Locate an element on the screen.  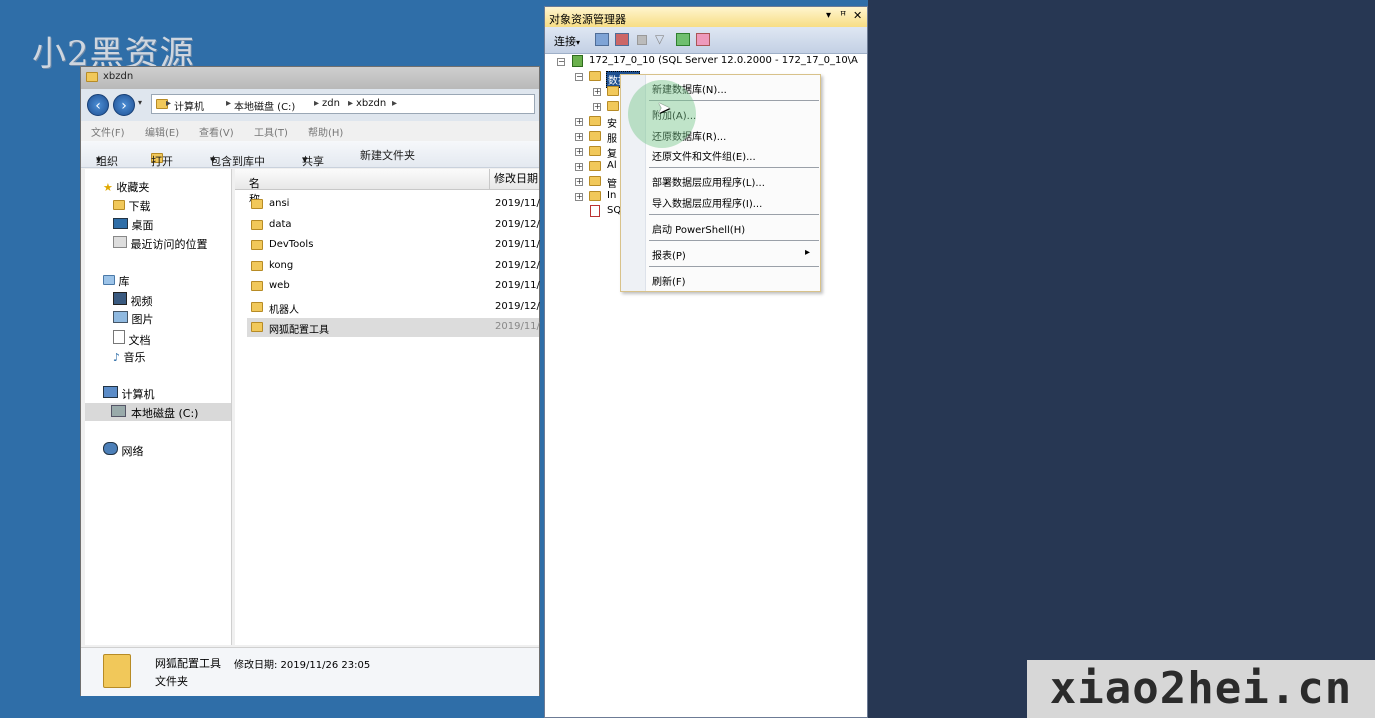
object-explorer-titlebar: 对象资源管理器 ▾ ꟸ ✕ is located at coordinates (706, 17).